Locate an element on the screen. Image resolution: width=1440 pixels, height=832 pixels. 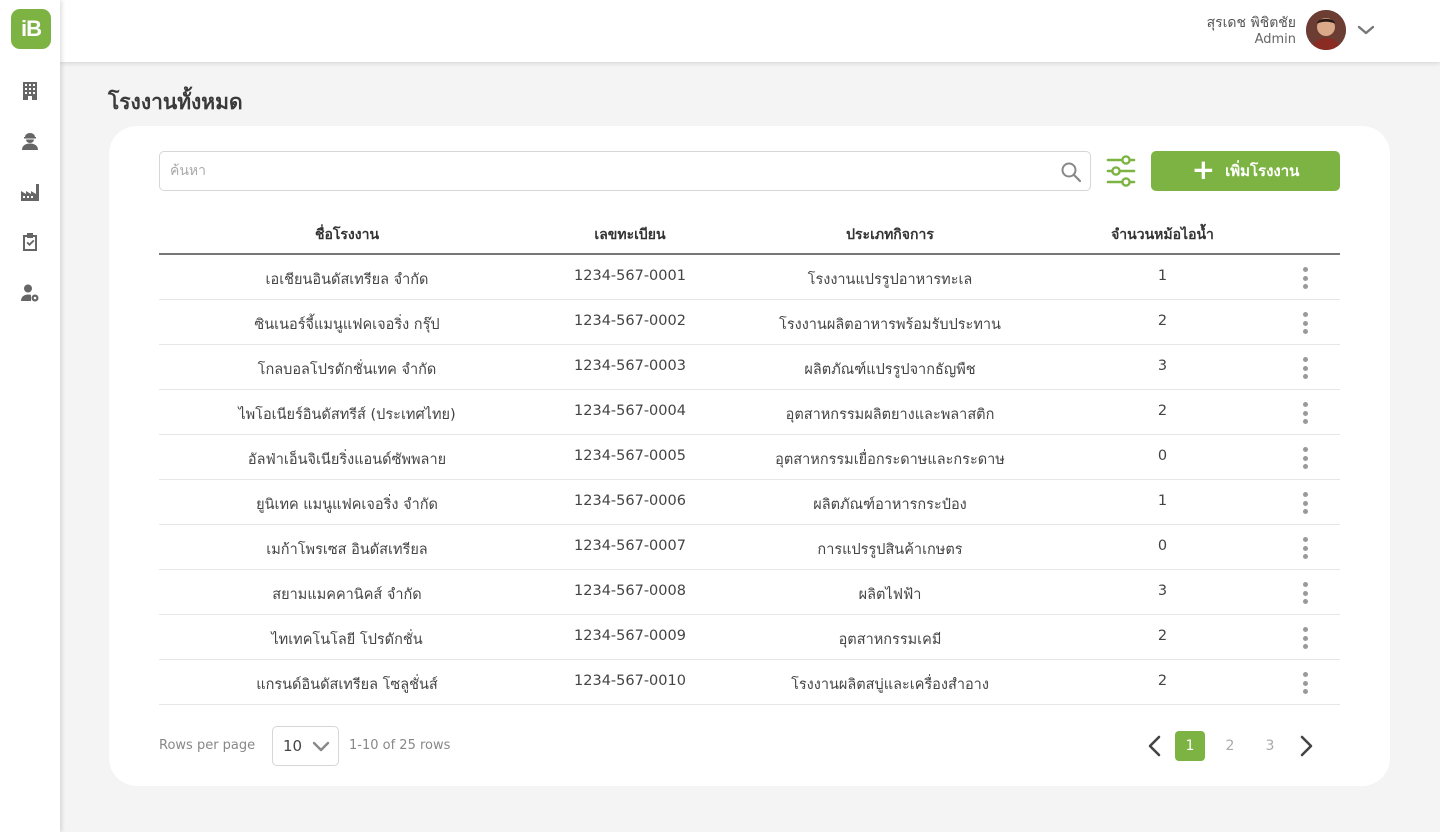
add-factory-label: เพิ่มโรงงาน is located at coordinates (1262, 171).